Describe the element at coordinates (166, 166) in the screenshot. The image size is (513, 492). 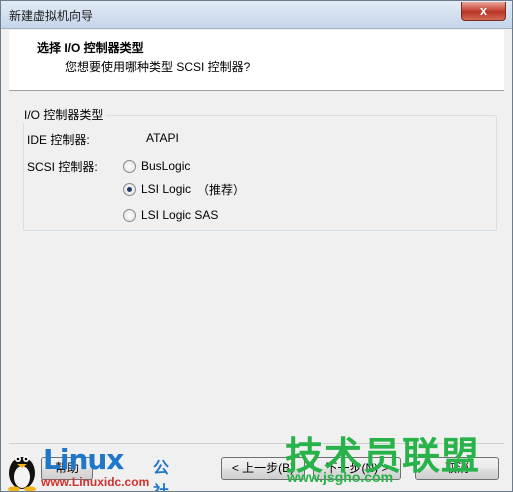
I see `radio-label-buslogic: BusLogic` at that location.